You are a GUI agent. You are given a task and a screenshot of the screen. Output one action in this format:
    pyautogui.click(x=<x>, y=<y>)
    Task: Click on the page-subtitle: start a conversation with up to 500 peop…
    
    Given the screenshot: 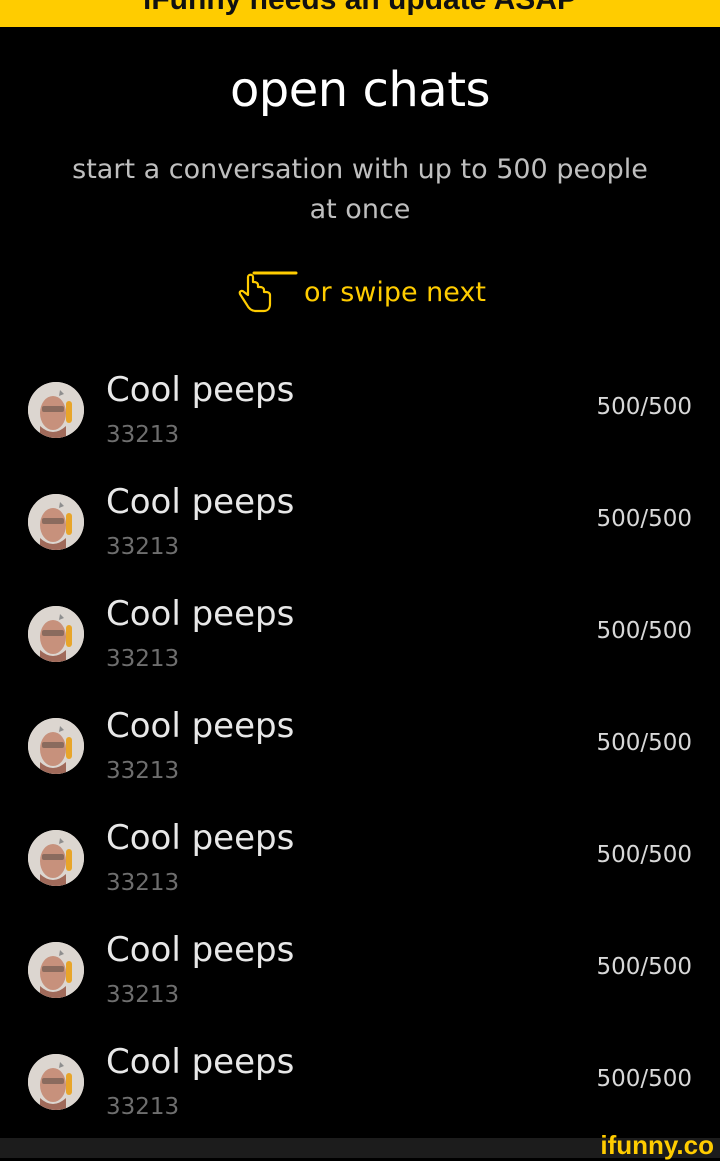 What is the action you would take?
    pyautogui.click(x=360, y=189)
    